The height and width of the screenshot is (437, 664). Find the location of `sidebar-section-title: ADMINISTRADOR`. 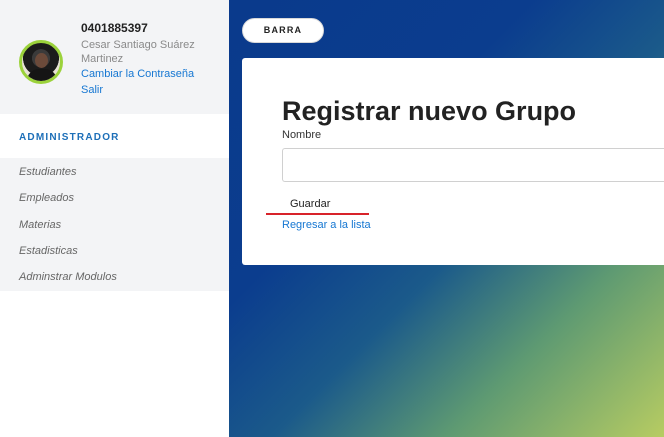

sidebar-section-title: ADMINISTRADOR is located at coordinates (69, 137).